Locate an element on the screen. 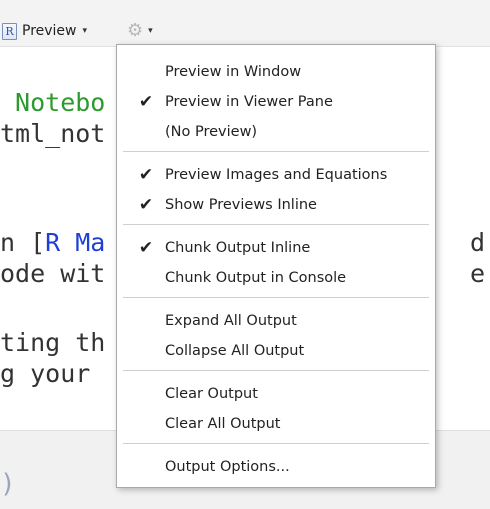 This screenshot has width=490, height=509. menu-item-preview-images-and-equations: ✔ Preview Images and Equations is located at coordinates (276, 175).